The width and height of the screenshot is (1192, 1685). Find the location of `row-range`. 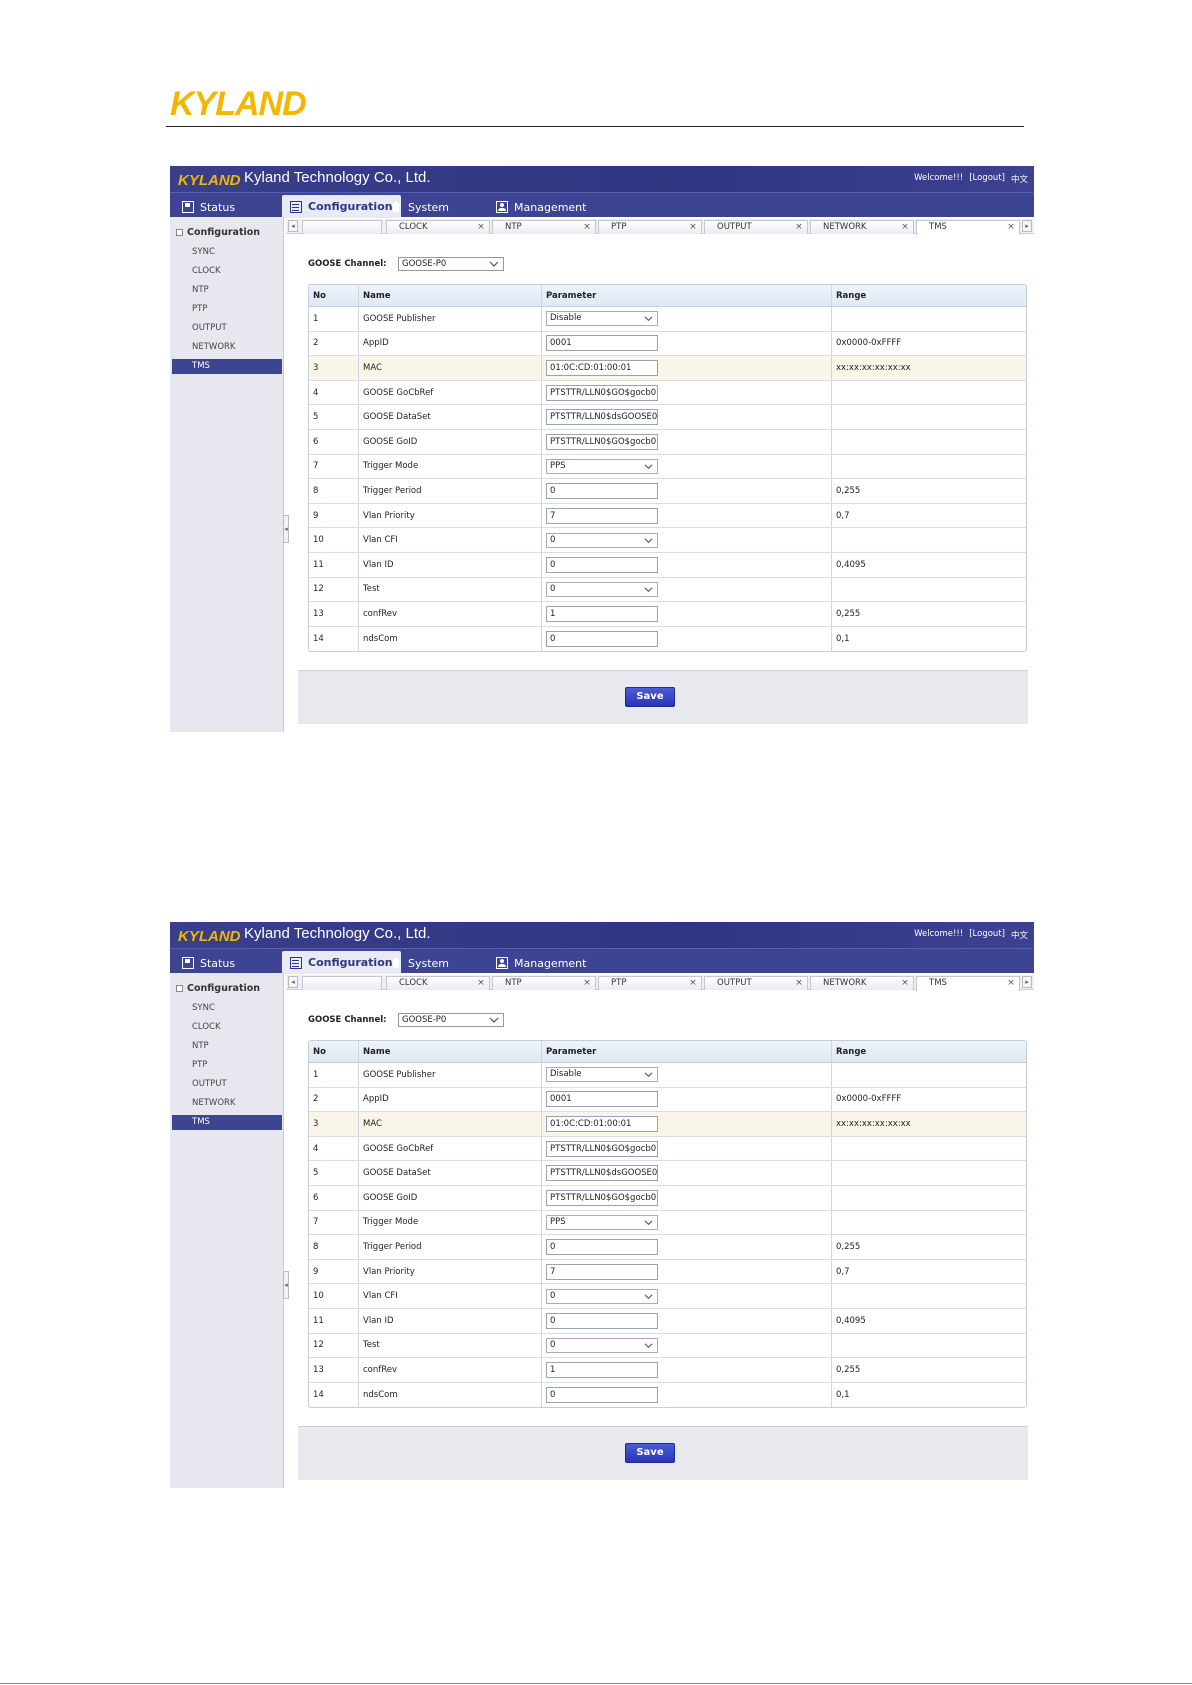

row-range is located at coordinates (929, 1296).